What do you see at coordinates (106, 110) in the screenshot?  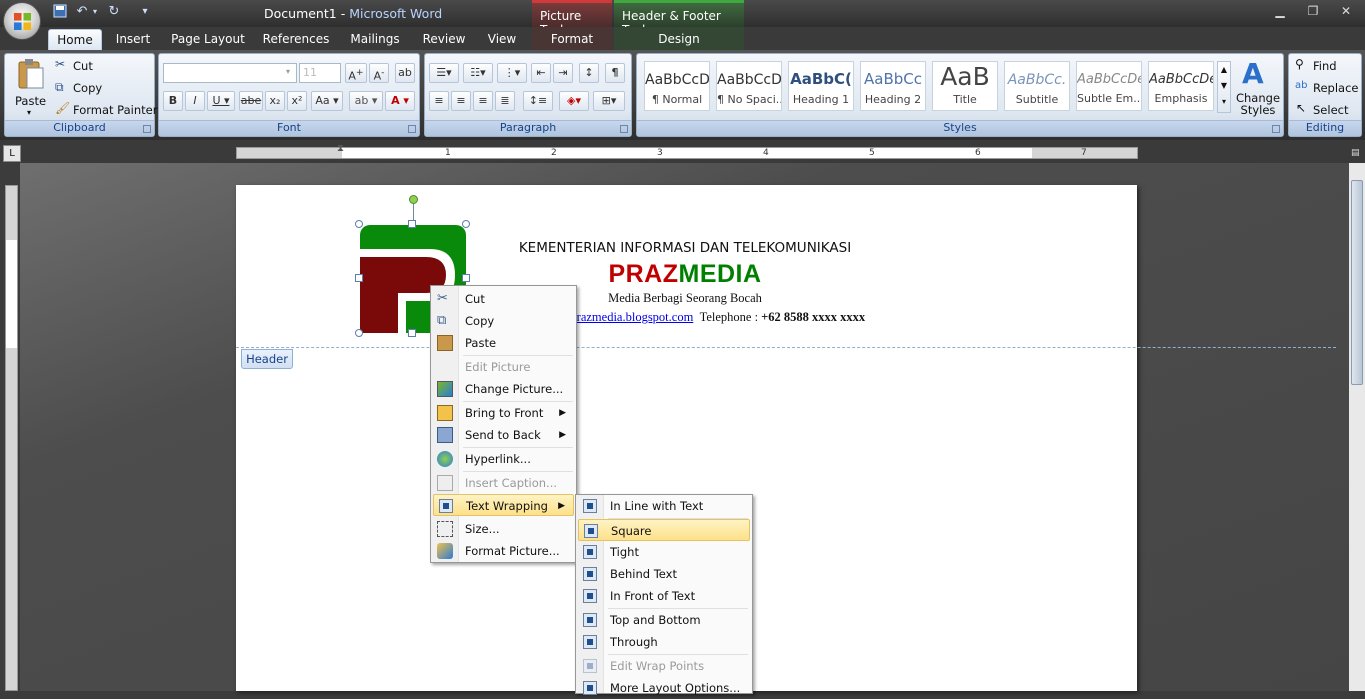 I see `format-painter-button: 🖌 Format Painter` at bounding box center [106, 110].